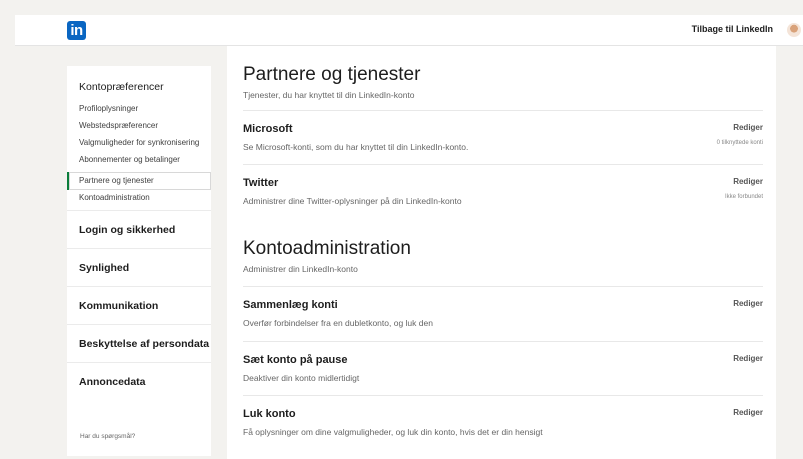 The width and height of the screenshot is (803, 459). I want to click on sidebar-section-communication: Kommunikation, so click(139, 305).